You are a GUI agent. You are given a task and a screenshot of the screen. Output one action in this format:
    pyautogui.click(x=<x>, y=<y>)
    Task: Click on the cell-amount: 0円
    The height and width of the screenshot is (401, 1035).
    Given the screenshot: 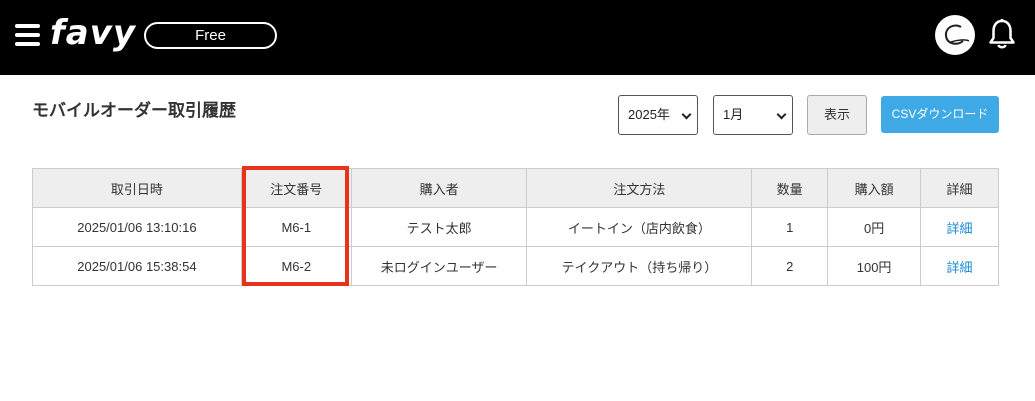 What is the action you would take?
    pyautogui.click(x=874, y=227)
    